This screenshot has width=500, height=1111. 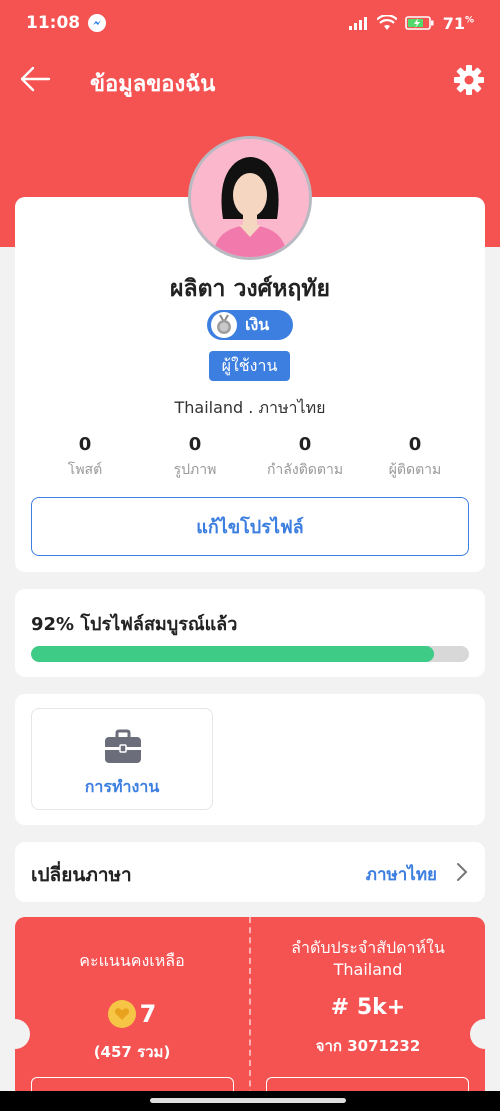 What do you see at coordinates (121, 1014) in the screenshot?
I see `coin-icon` at bounding box center [121, 1014].